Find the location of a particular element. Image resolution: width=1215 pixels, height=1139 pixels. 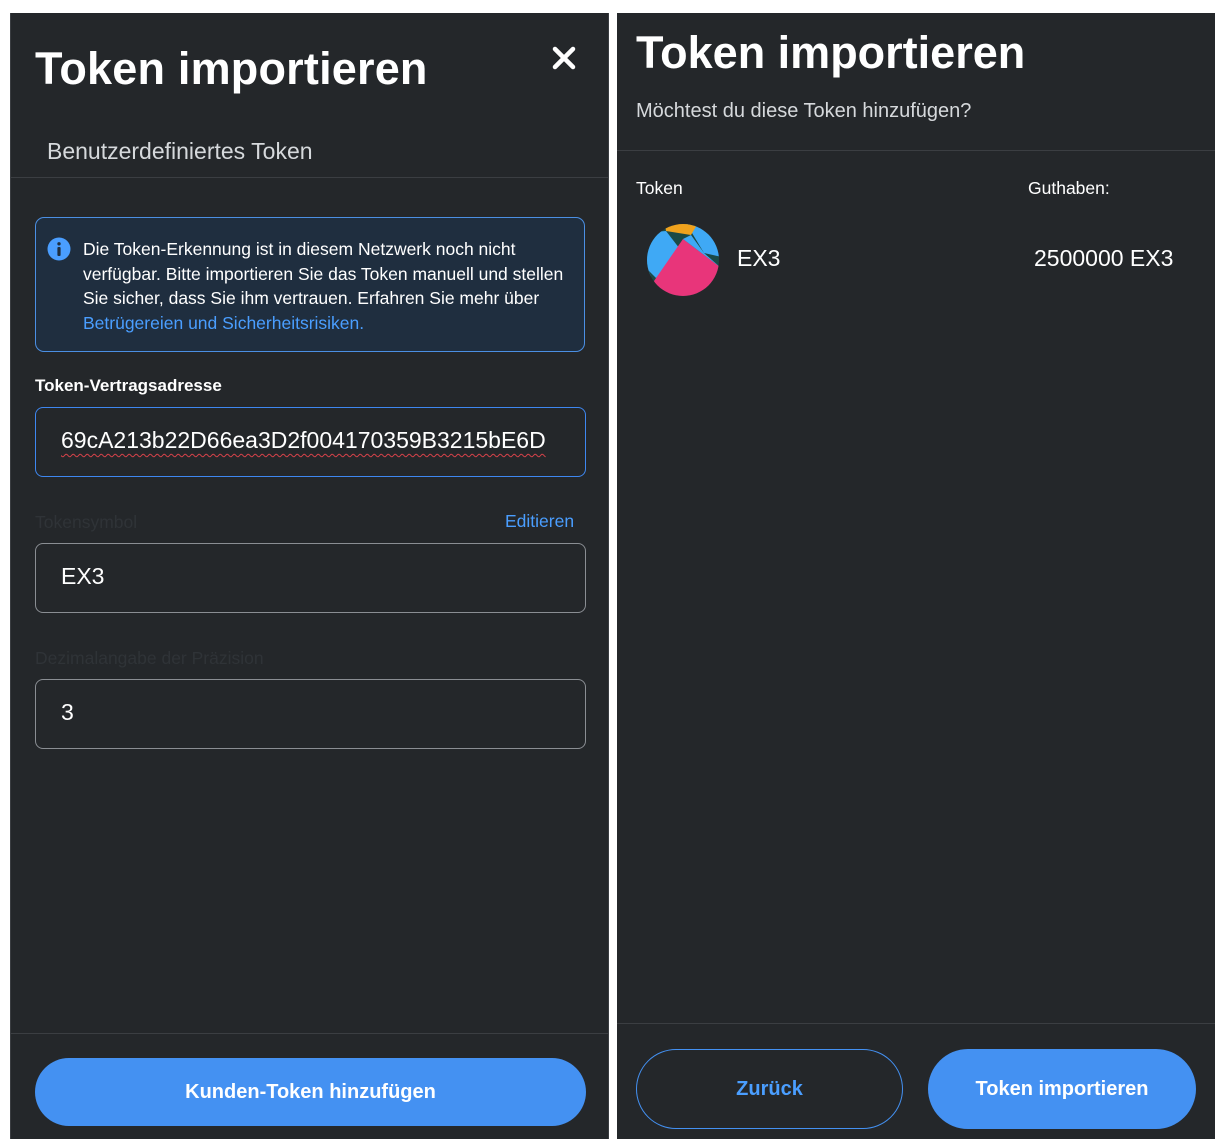

token-symbol-value: EX3 is located at coordinates (83, 576).